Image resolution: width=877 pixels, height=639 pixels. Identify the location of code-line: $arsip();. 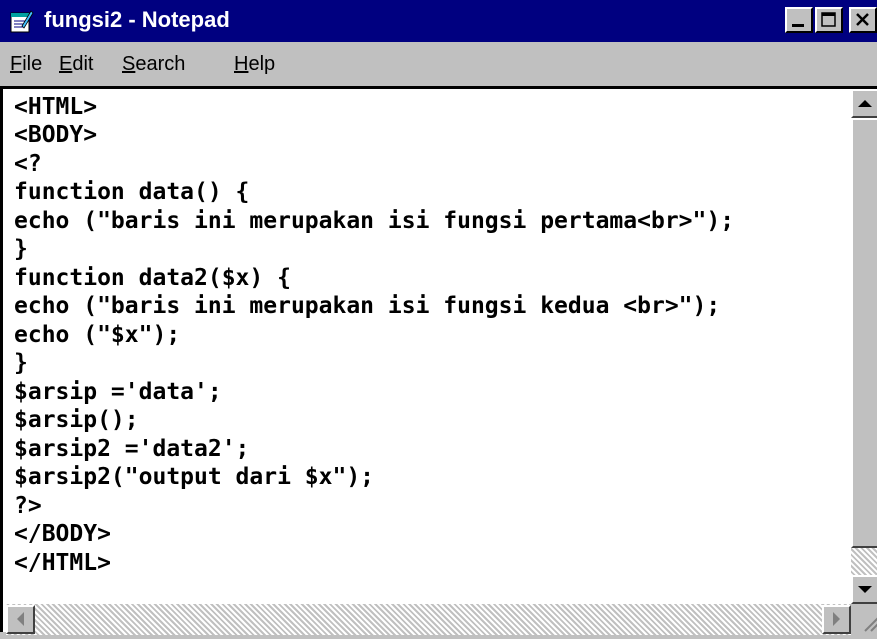
(76, 420).